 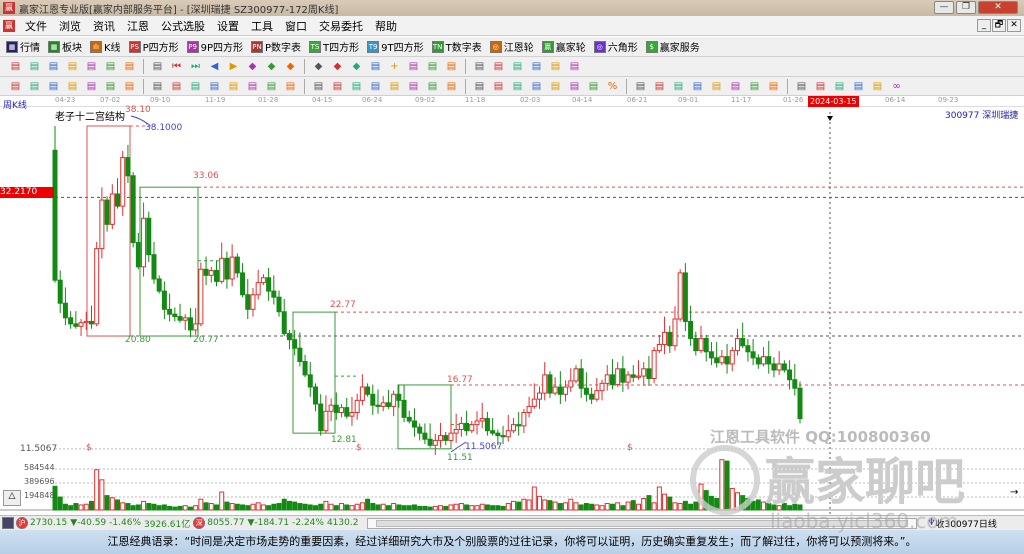 What do you see at coordinates (697, 86) in the screenshot?
I see `arrow-icon: ▤` at bounding box center [697, 86].